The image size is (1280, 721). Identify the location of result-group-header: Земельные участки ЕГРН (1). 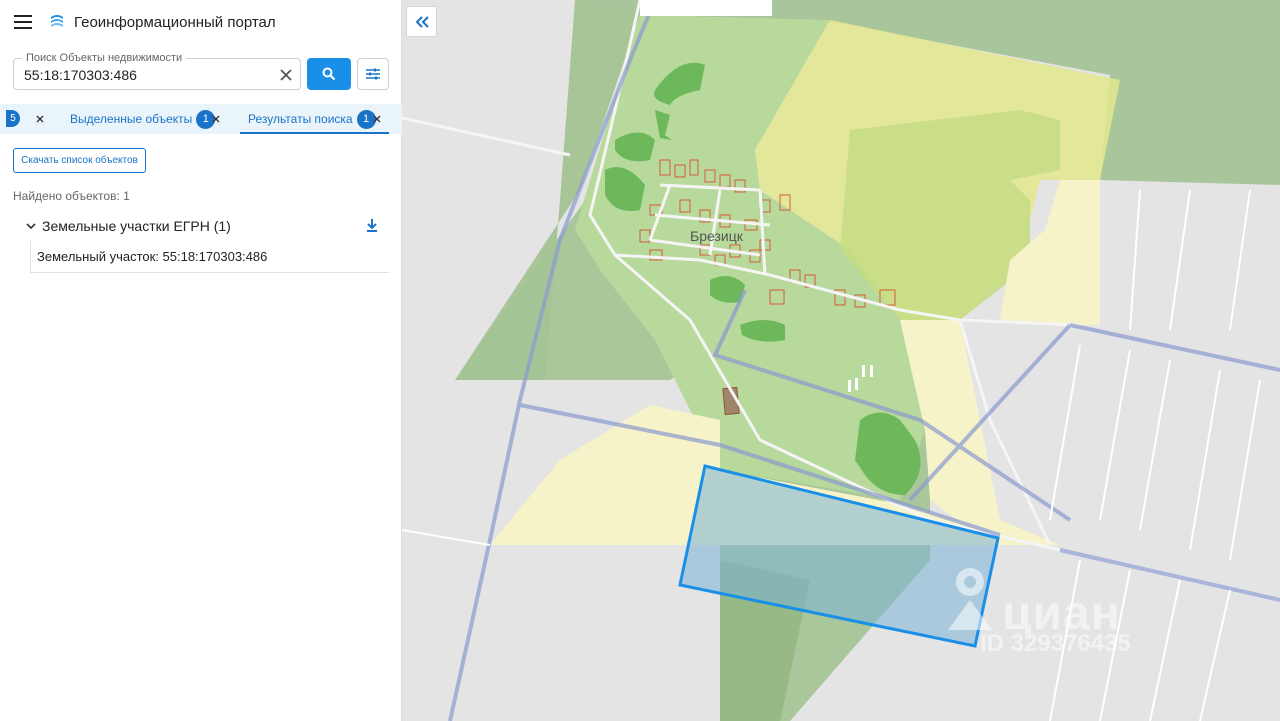
(206, 226).